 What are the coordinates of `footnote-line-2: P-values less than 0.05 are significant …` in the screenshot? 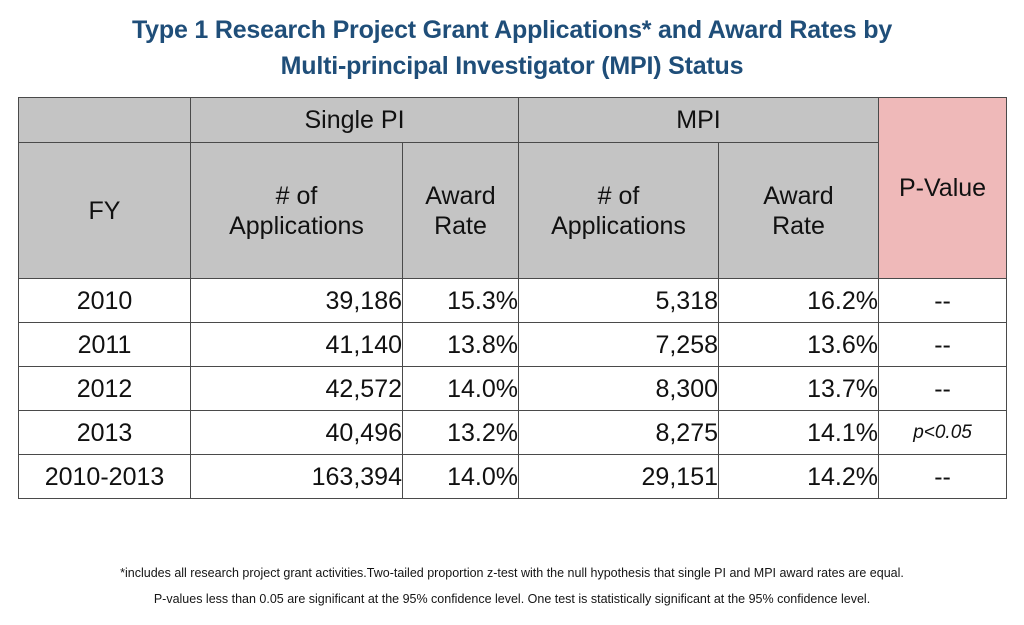 It's located at (512, 599).